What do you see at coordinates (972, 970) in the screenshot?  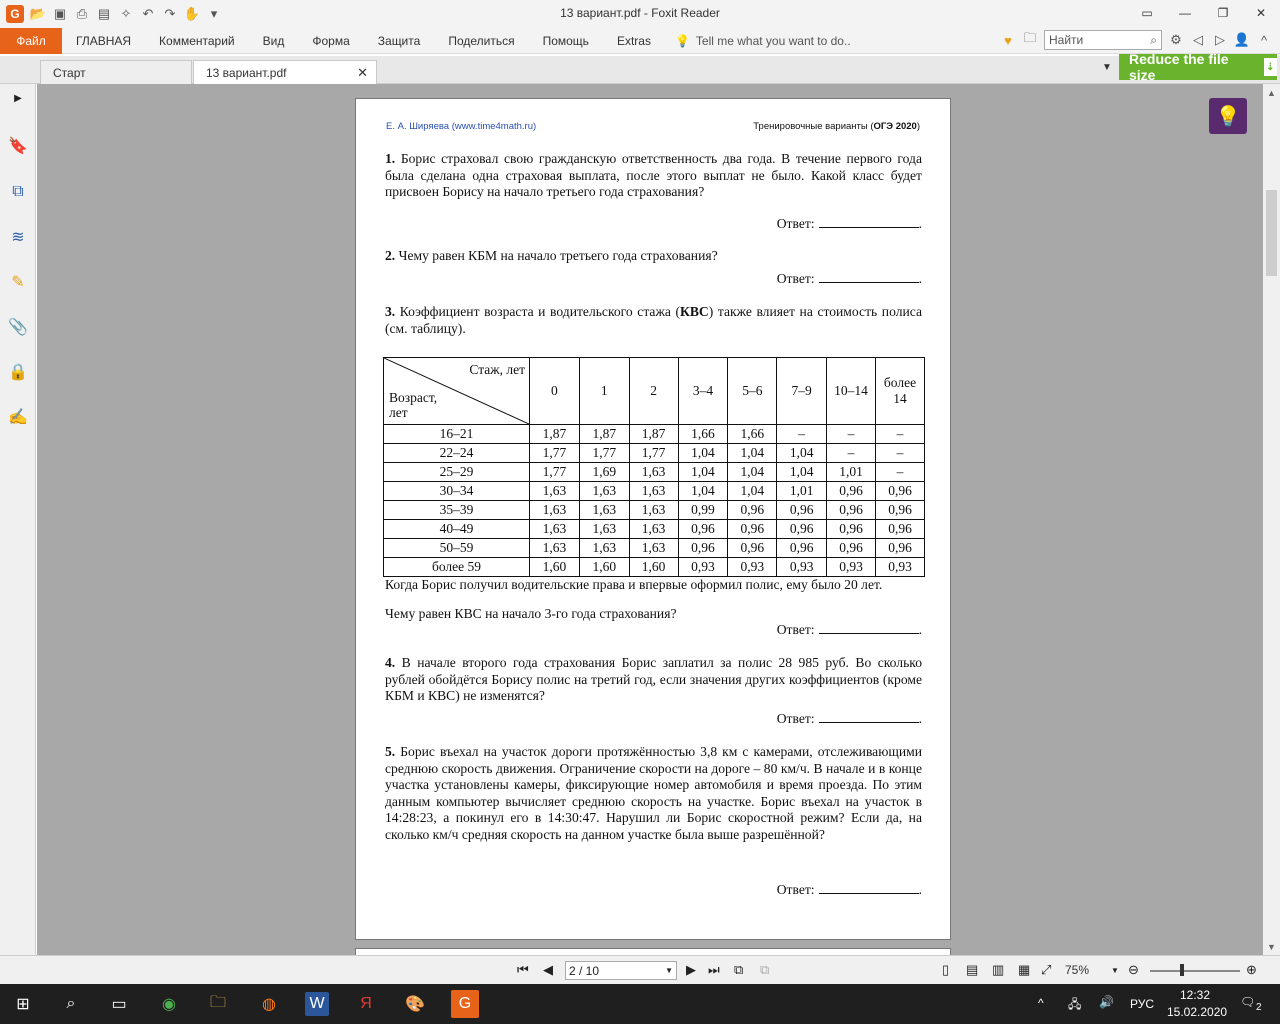 I see `continuous-icon: ▤` at bounding box center [972, 970].